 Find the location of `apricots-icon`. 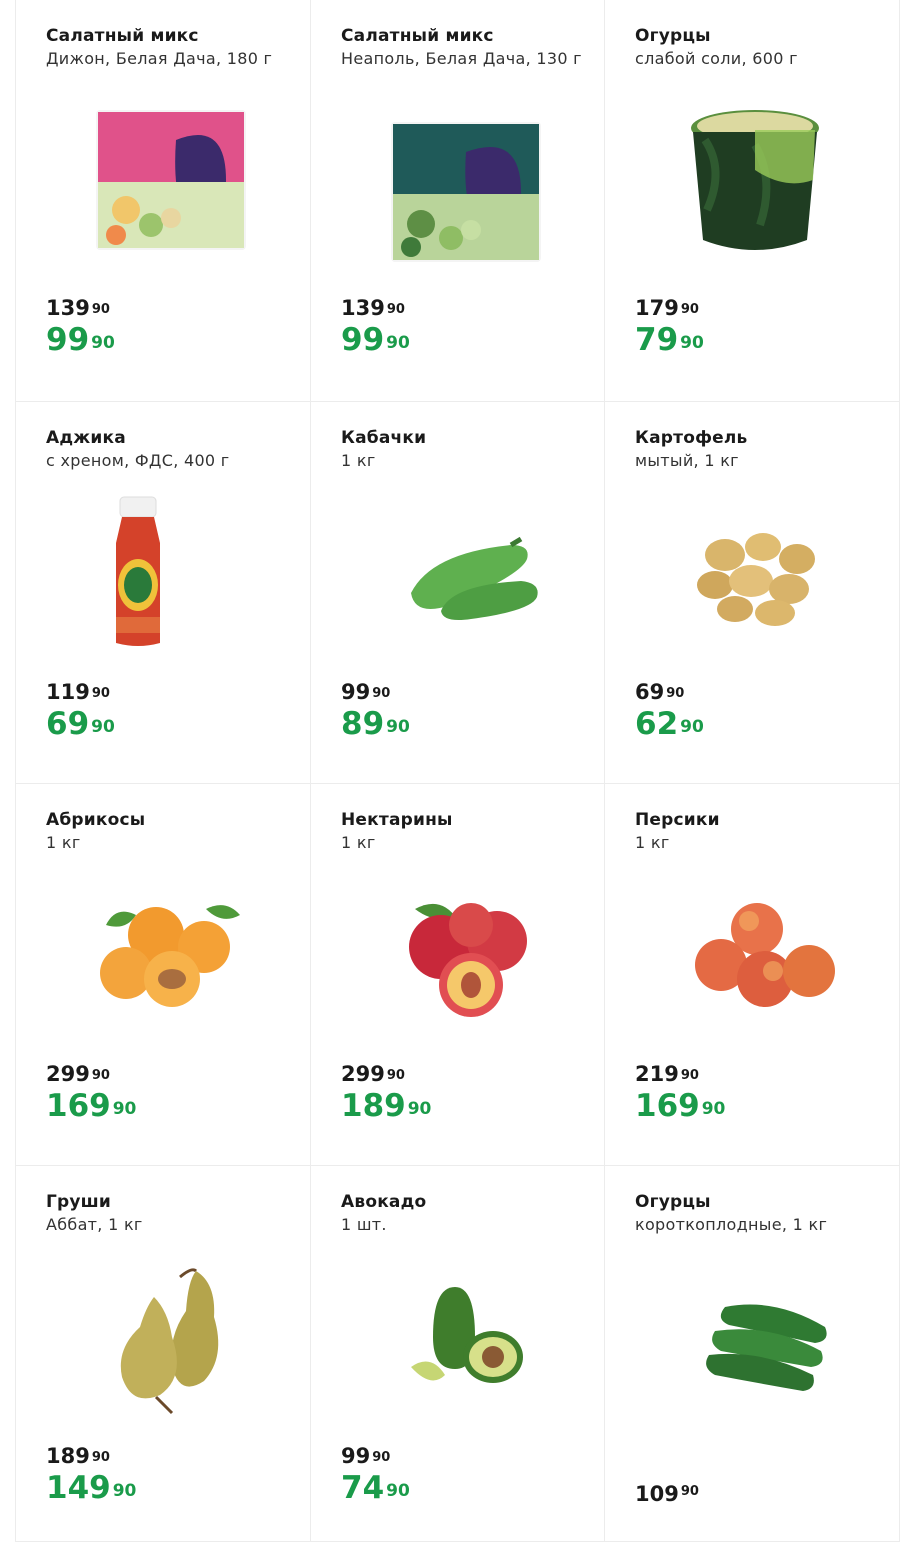

apricots-icon is located at coordinates (166, 955).